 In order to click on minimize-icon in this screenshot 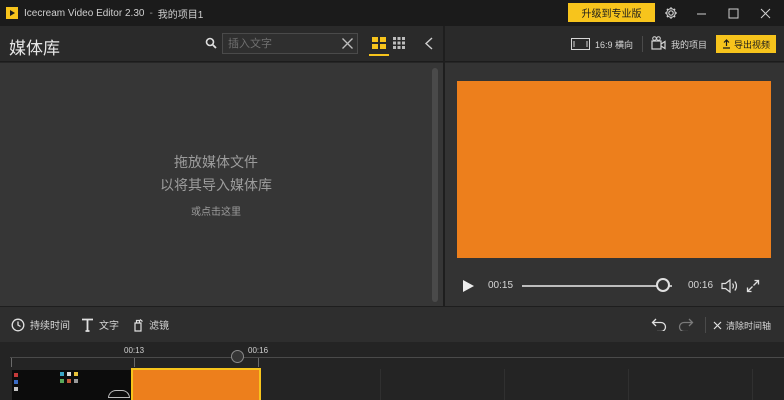, I will do `click(701, 13)`.